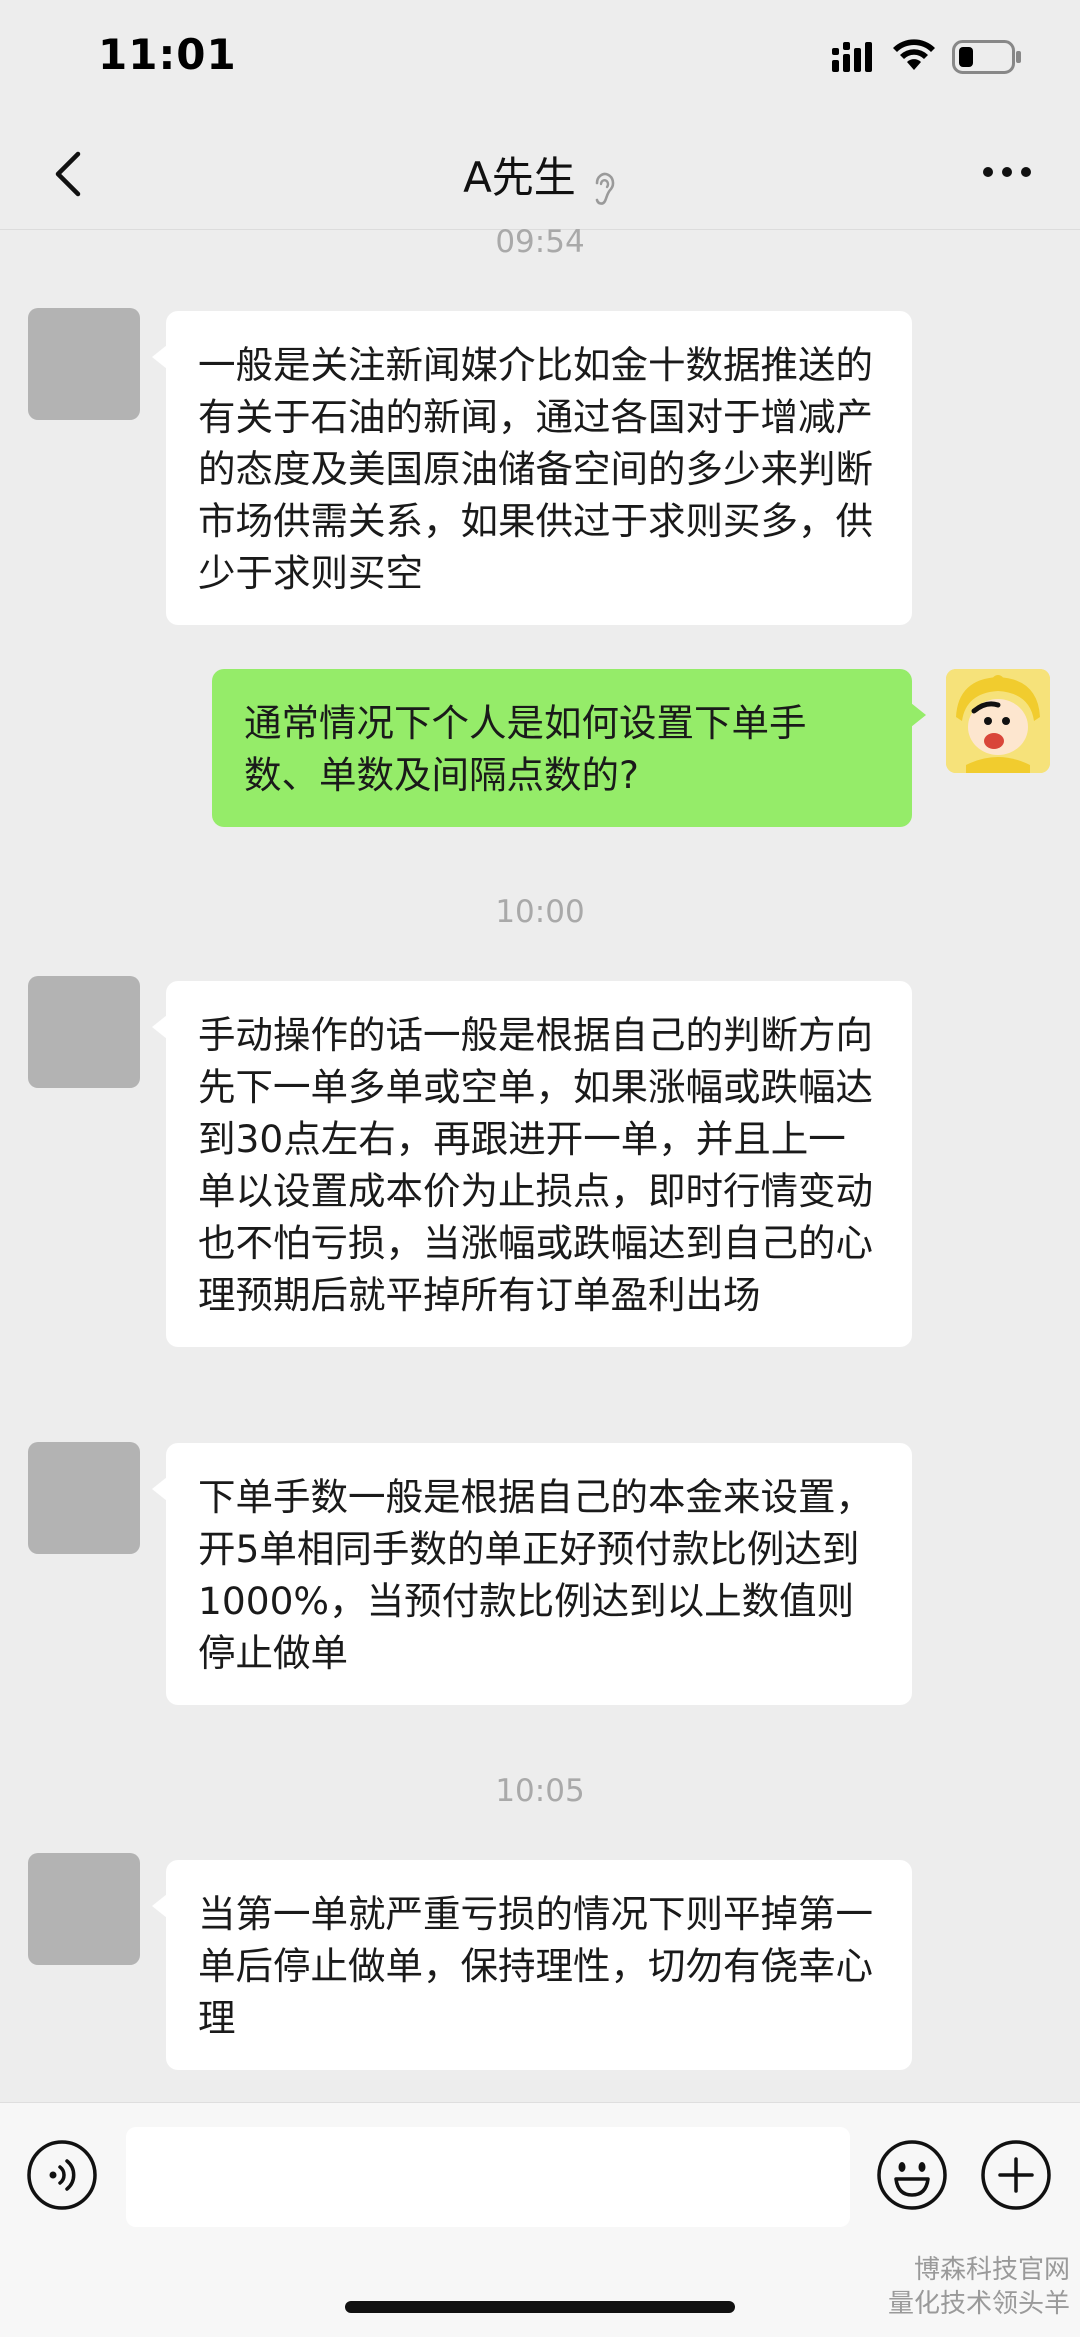  What do you see at coordinates (1016, 2175) in the screenshot?
I see `plus-icon` at bounding box center [1016, 2175].